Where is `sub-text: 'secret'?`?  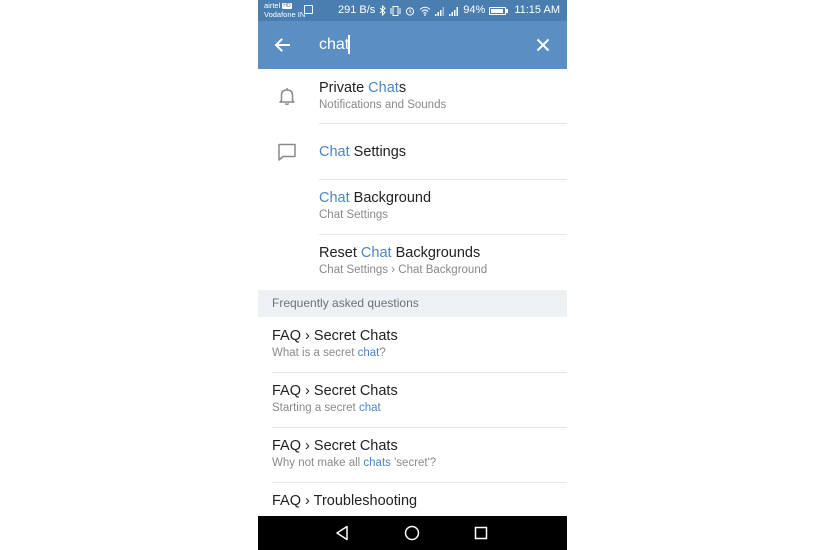
sub-text: 'secret'? is located at coordinates (413, 463).